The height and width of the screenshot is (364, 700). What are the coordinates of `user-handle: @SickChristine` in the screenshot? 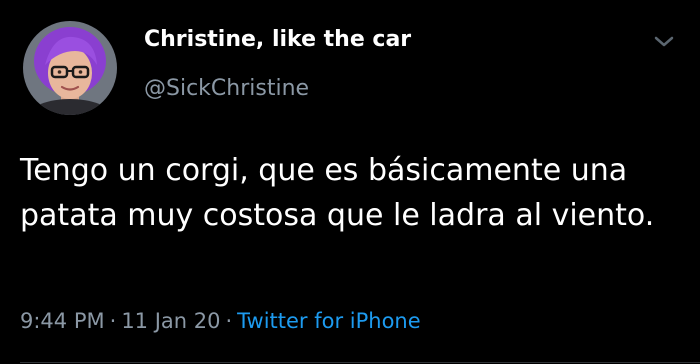 It's located at (226, 88).